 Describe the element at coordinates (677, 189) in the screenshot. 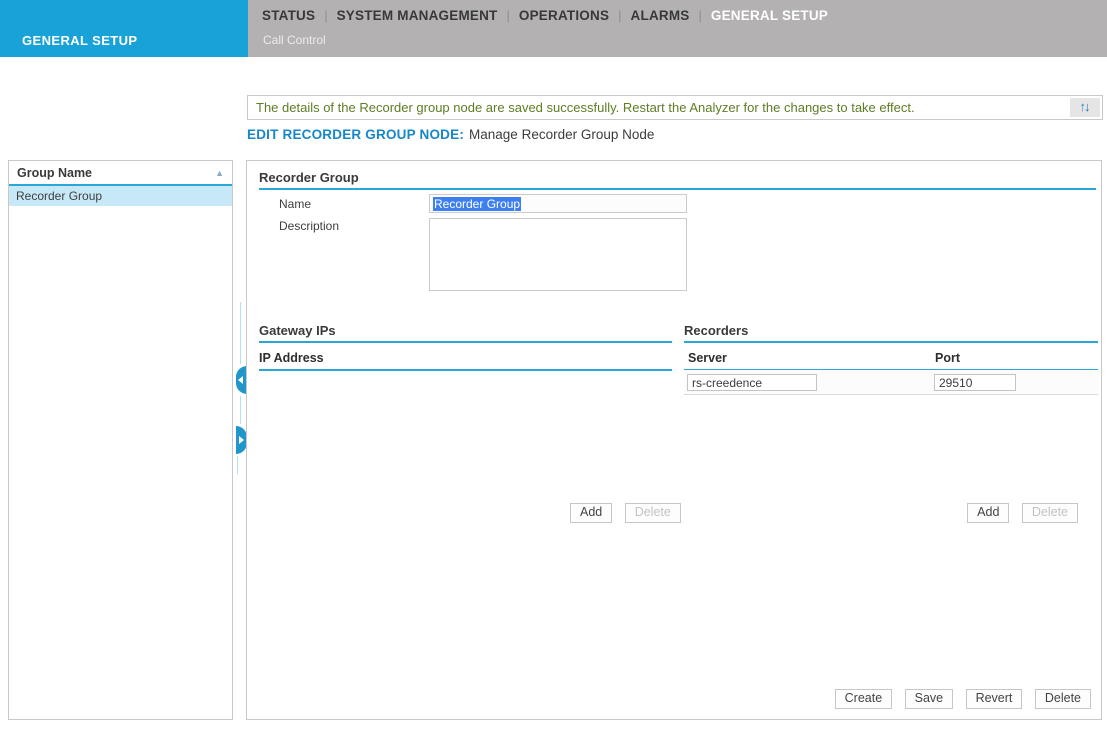

I see `section-divider` at that location.